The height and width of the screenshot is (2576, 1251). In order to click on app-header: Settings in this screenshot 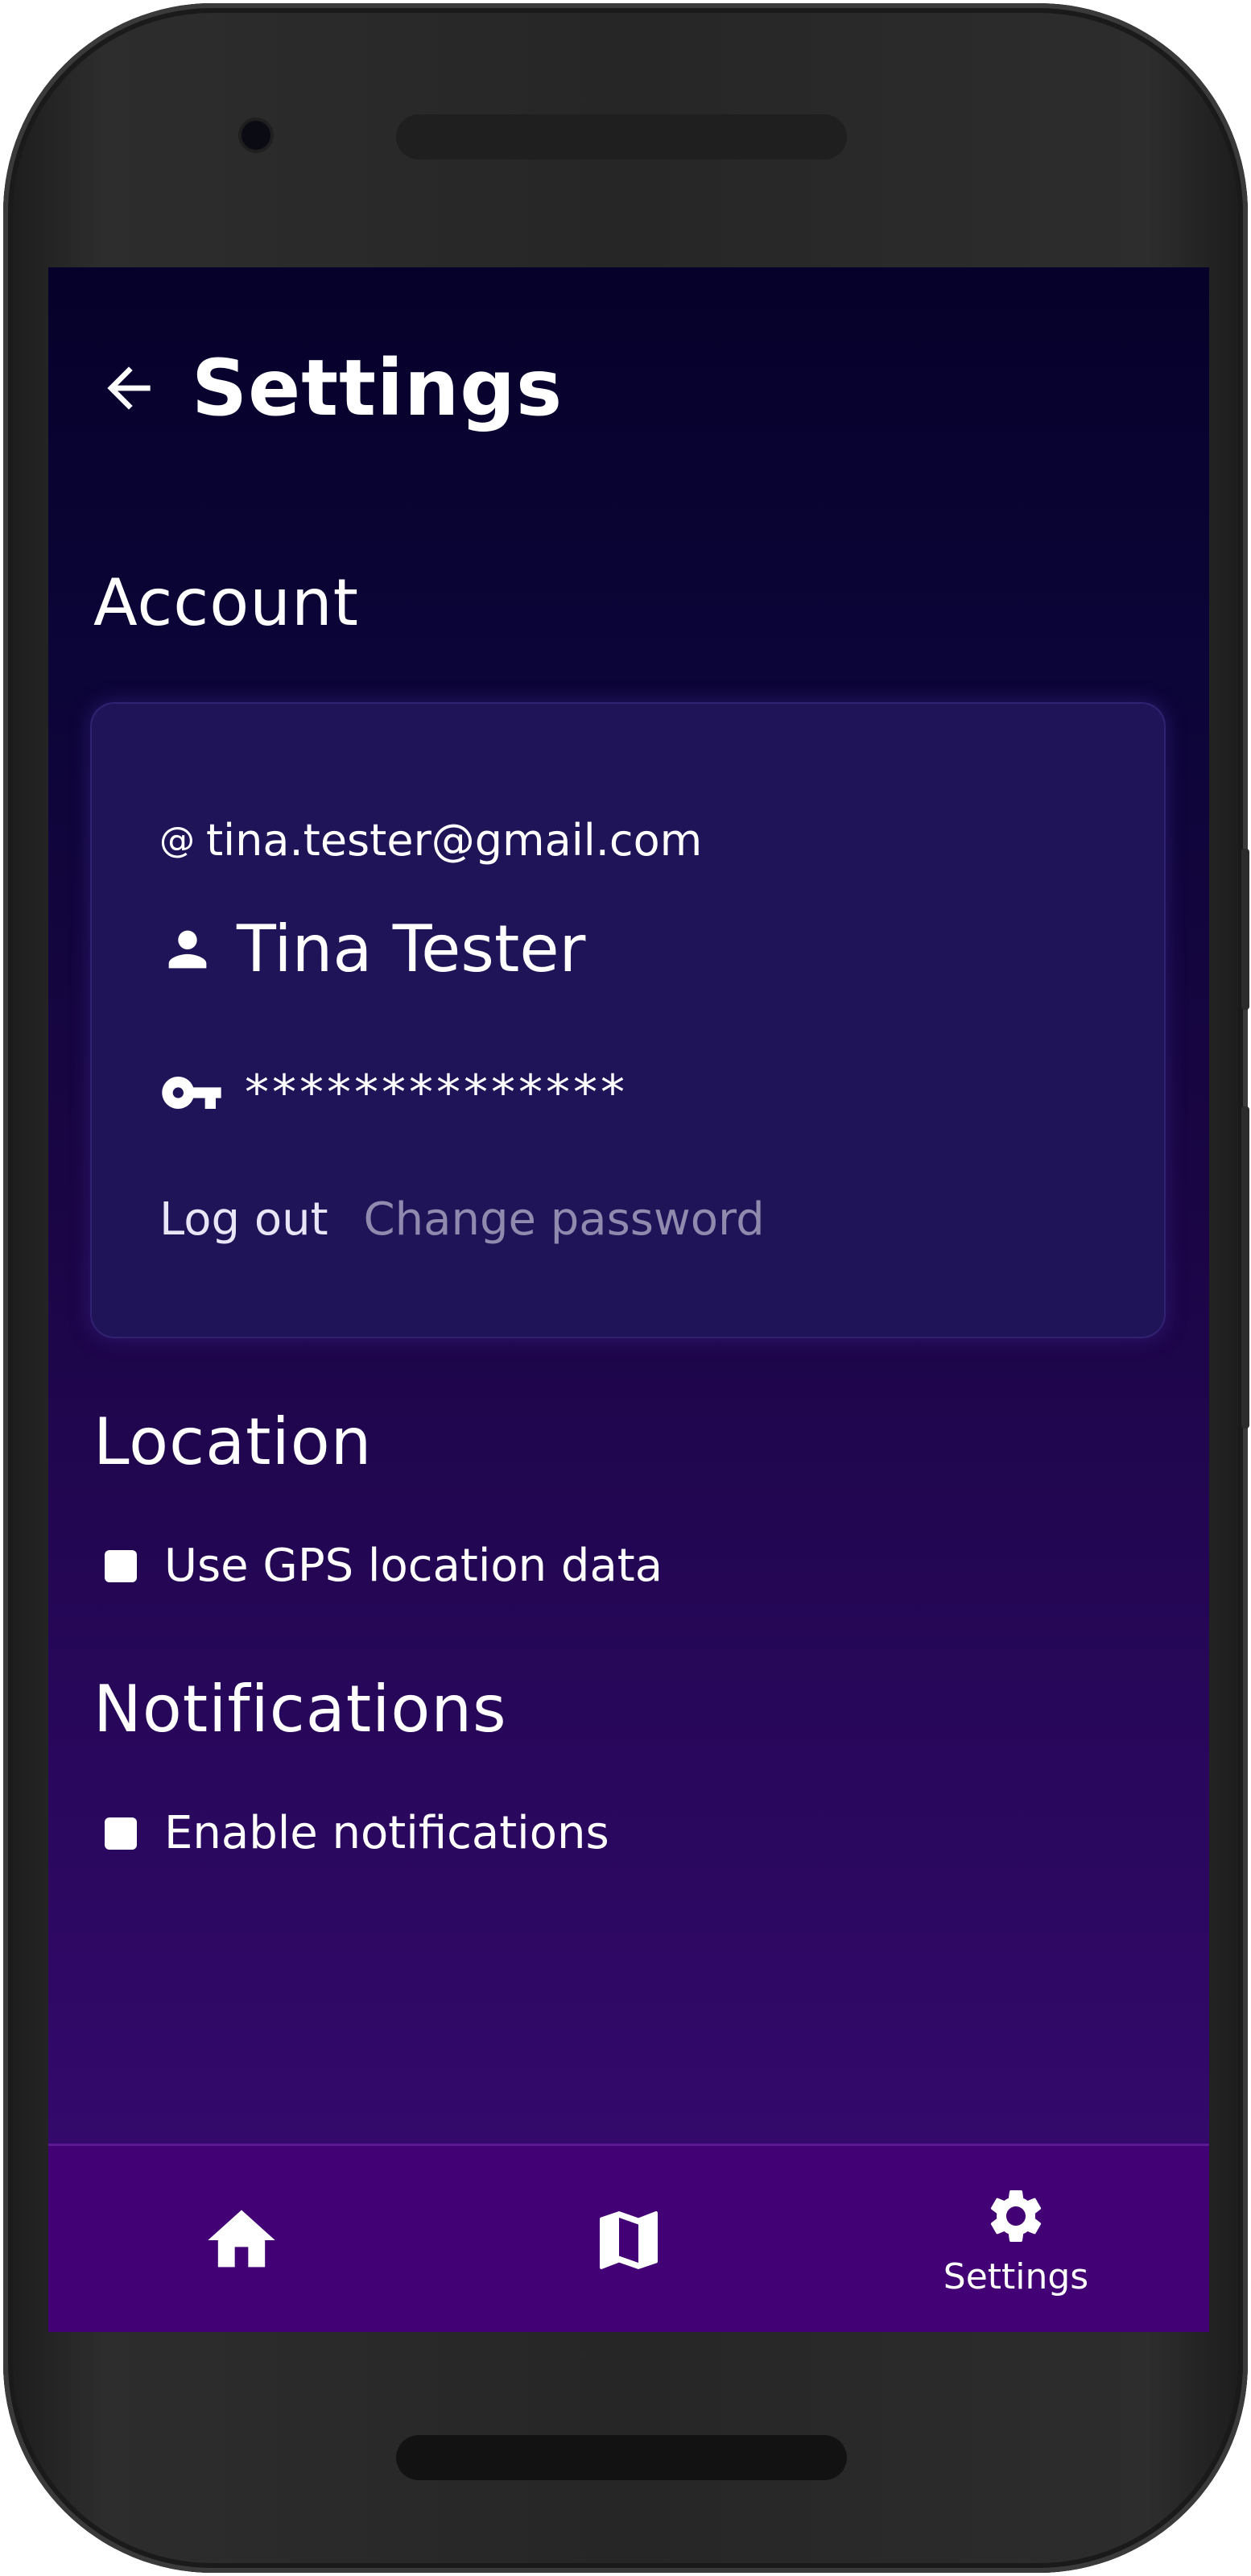, I will do `click(330, 388)`.